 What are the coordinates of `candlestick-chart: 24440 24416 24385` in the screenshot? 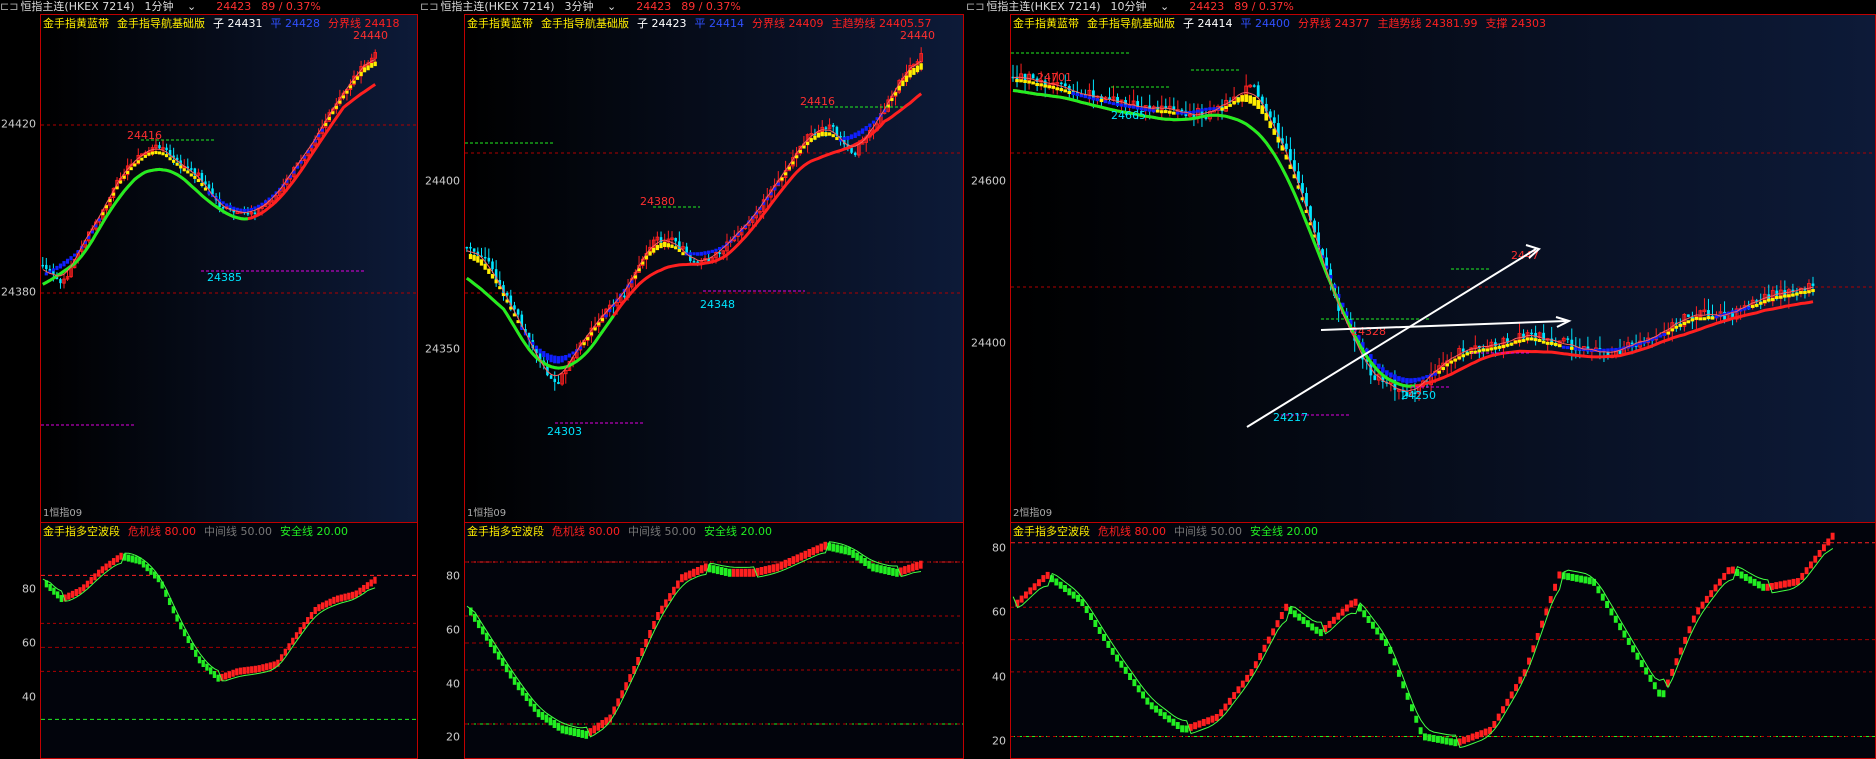 It's located at (229, 269).